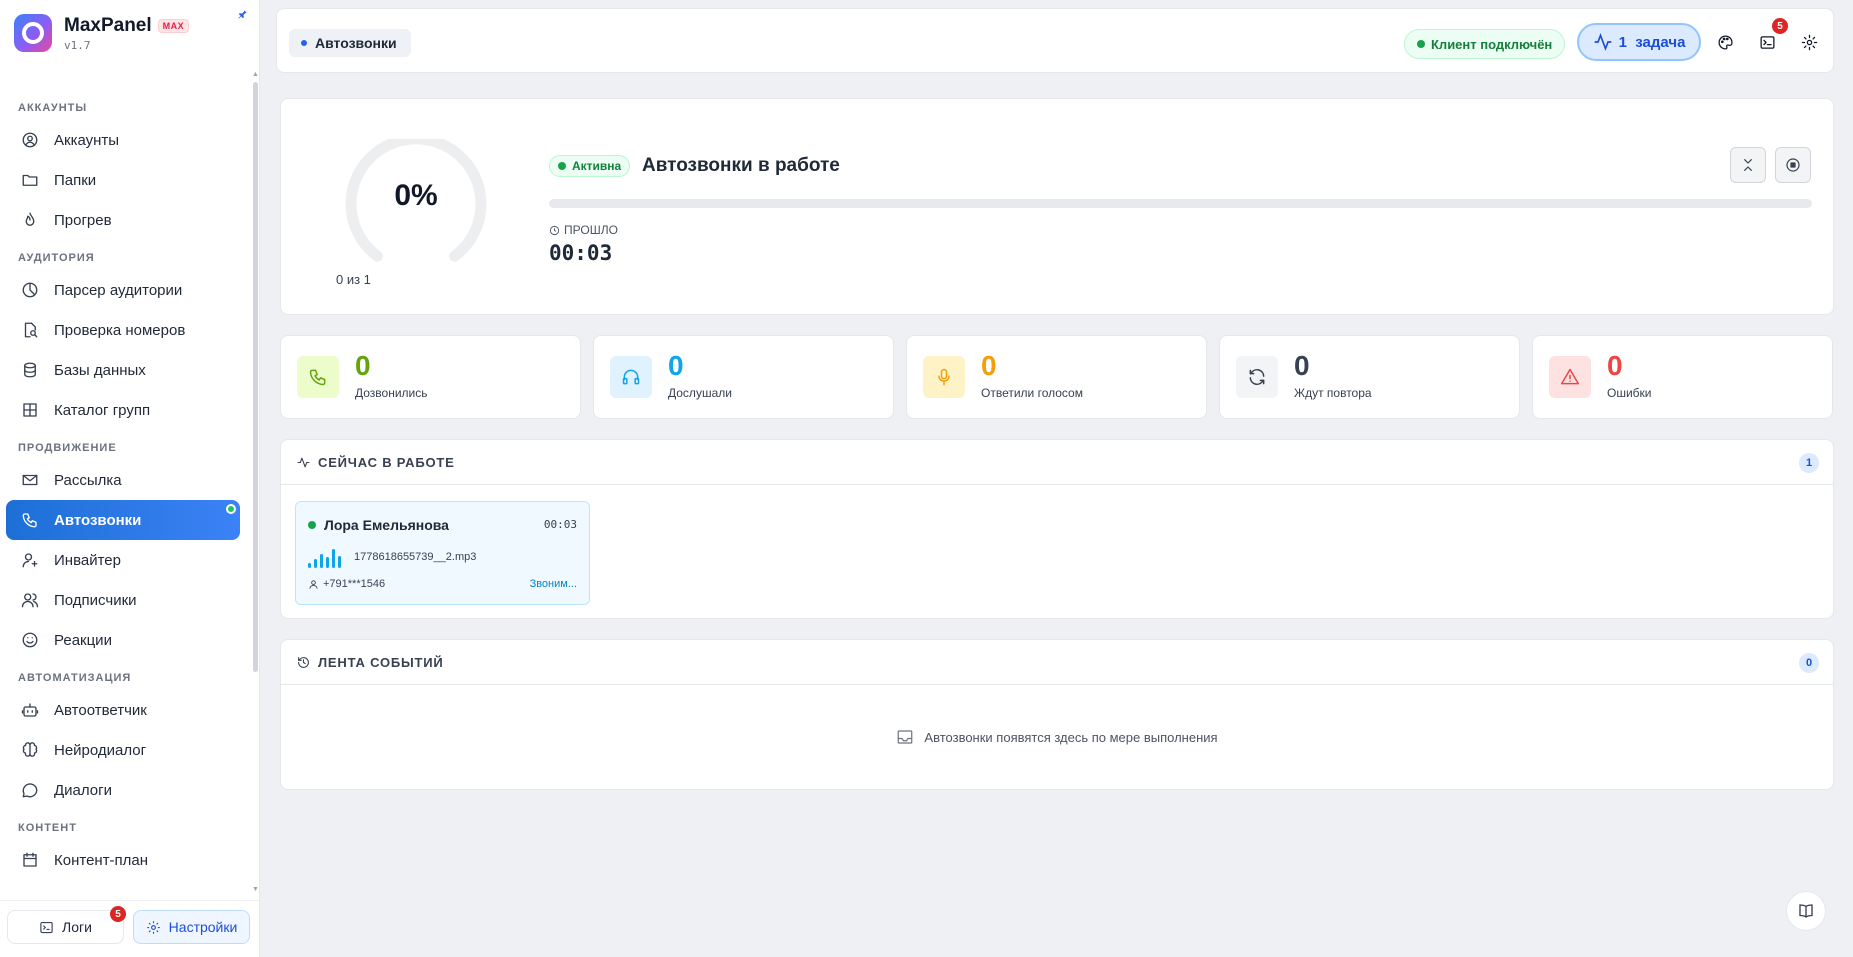 This screenshot has width=1853, height=957. Describe the element at coordinates (53, 108) in the screenshot. I see `section-accounts: АККАУНТЫ` at that location.